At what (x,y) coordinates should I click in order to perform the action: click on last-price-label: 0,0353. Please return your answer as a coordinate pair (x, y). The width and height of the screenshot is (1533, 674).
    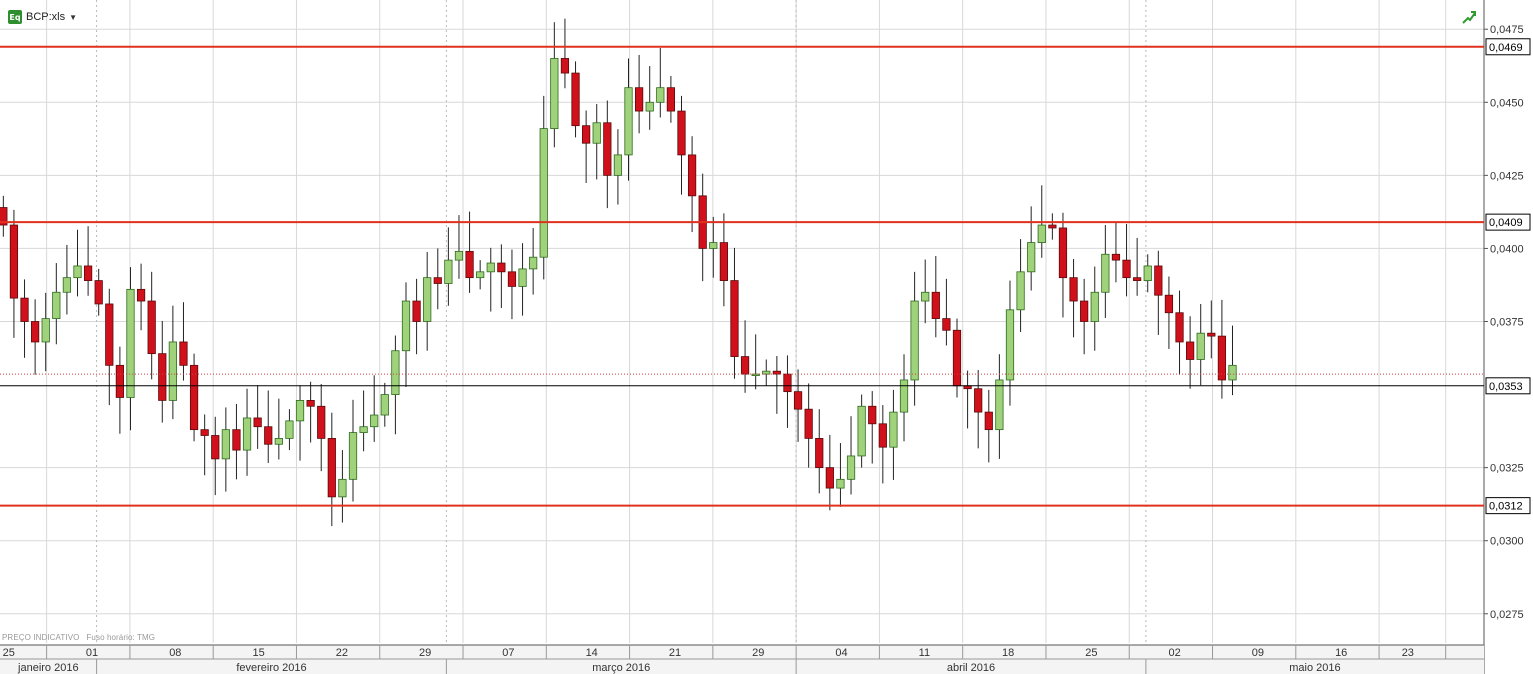
    Looking at the image, I should click on (1506, 387).